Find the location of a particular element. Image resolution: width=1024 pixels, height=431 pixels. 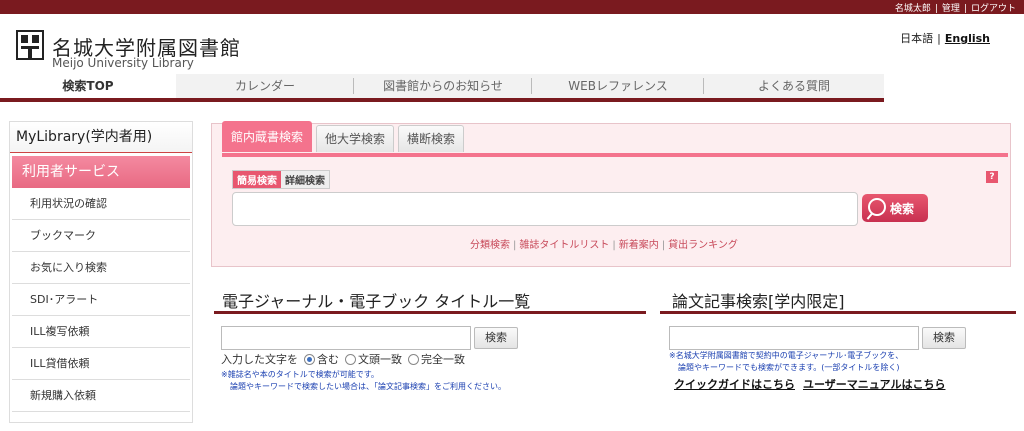

article-note-1: ※名城大学附属図書館で契約中の電子ジャーナル･電子ブックを、 is located at coordinates (786, 355).